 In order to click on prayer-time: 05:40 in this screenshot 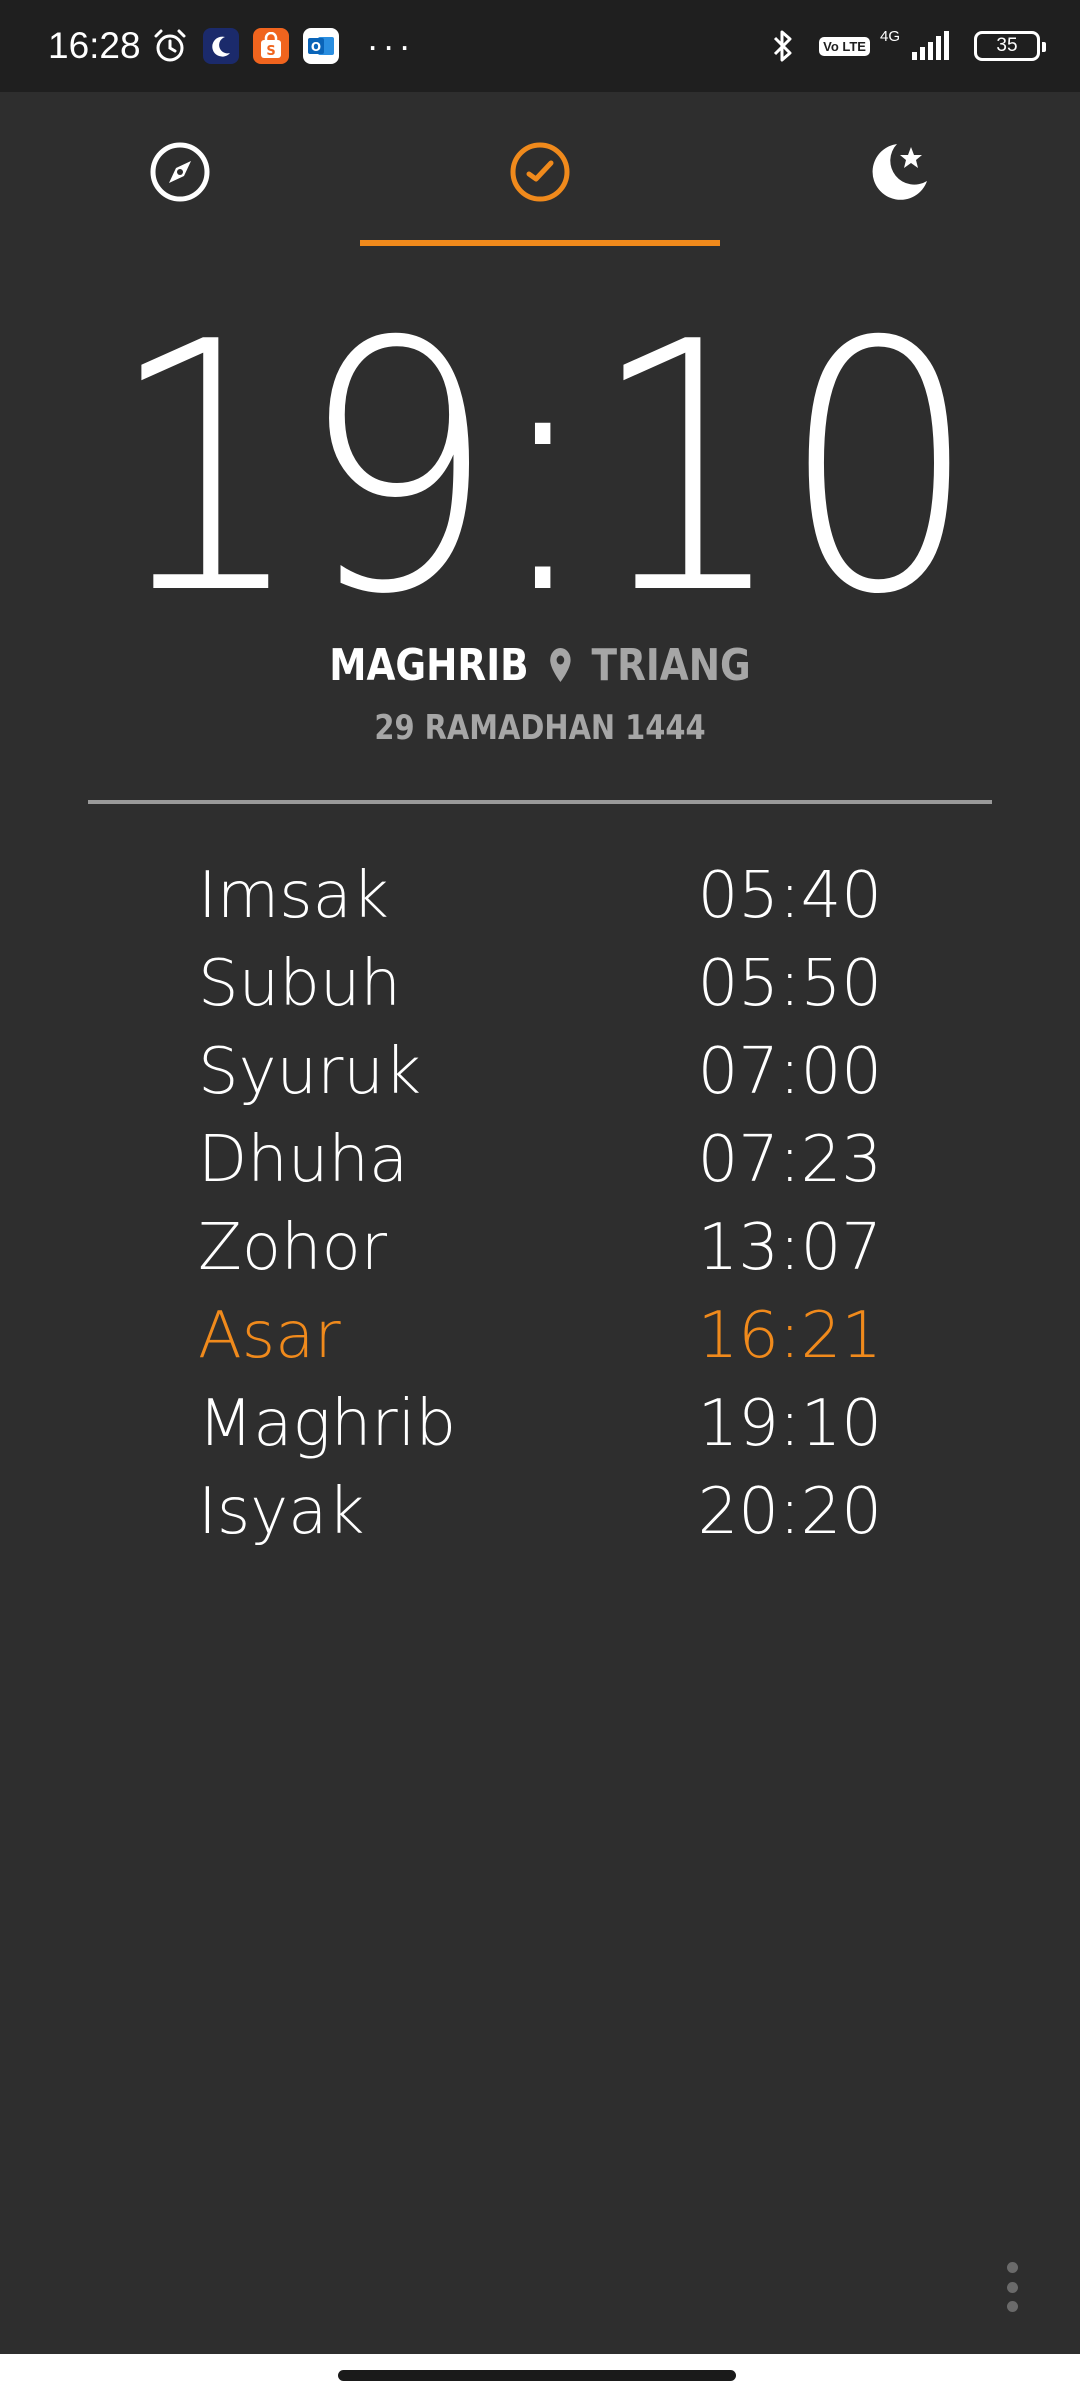, I will do `click(789, 896)`.